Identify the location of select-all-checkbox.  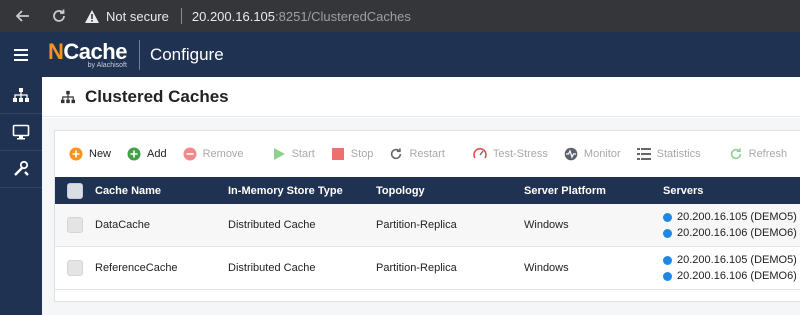
(75, 190).